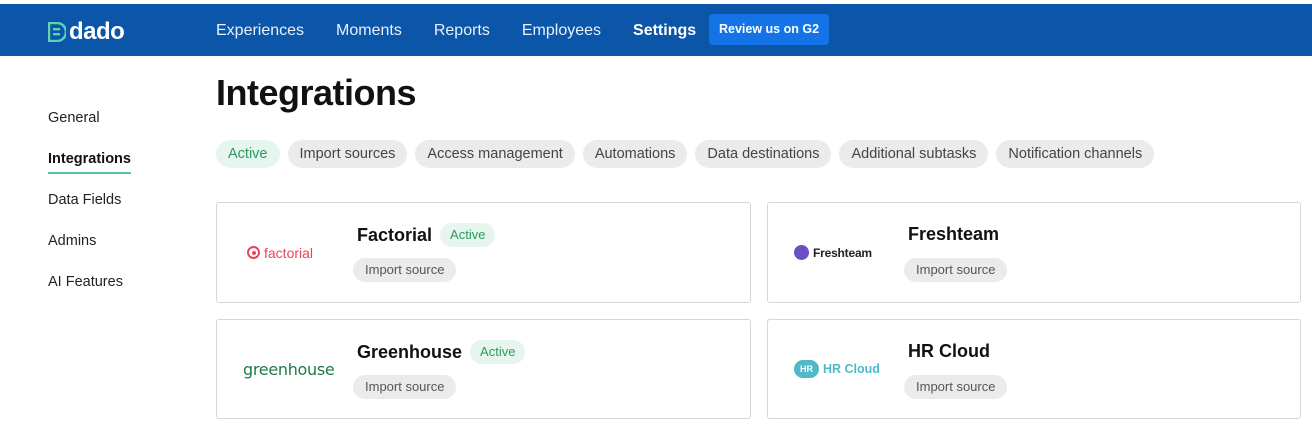  What do you see at coordinates (74, 118) in the screenshot?
I see `sidebar-item-label: General` at bounding box center [74, 118].